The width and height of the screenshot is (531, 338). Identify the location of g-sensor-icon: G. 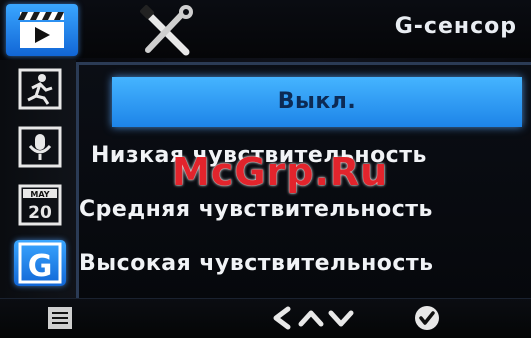
(40, 263).